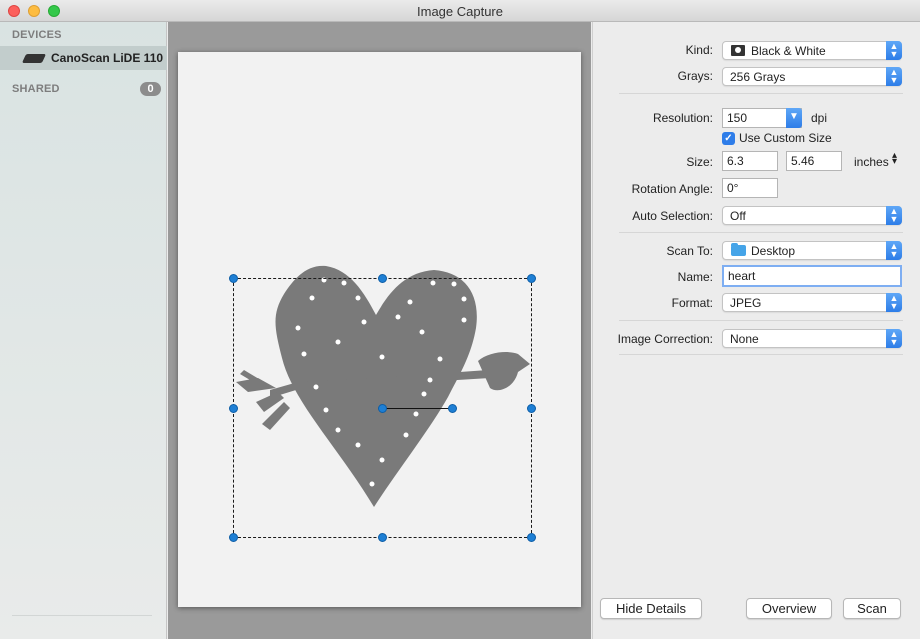  I want to click on name-label: Name:, so click(695, 277).